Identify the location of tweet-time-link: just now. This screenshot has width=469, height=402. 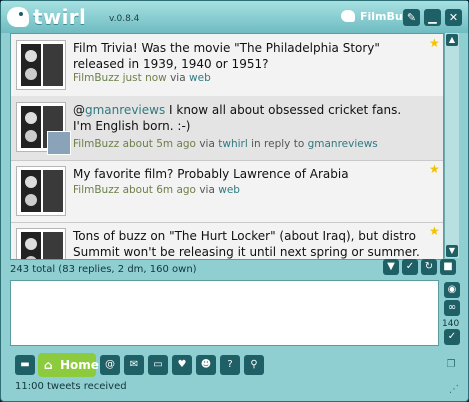
(145, 78).